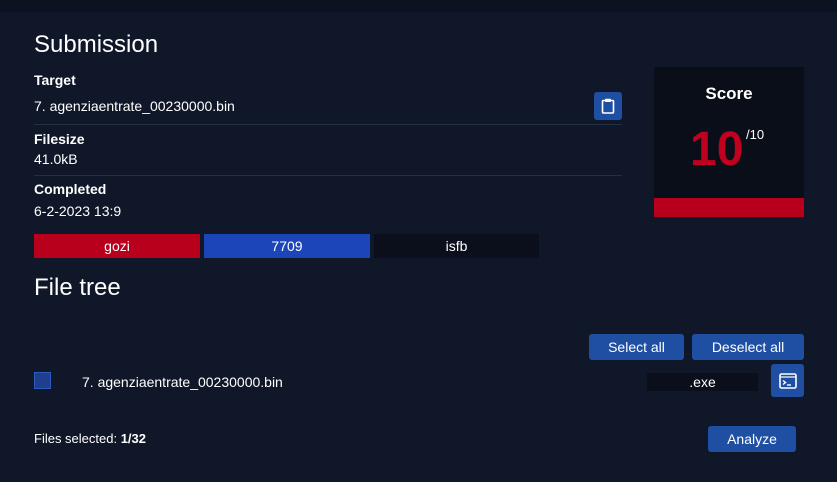 The width and height of the screenshot is (837, 482). Describe the element at coordinates (755, 134) in the screenshot. I see `score-max: /10` at that location.